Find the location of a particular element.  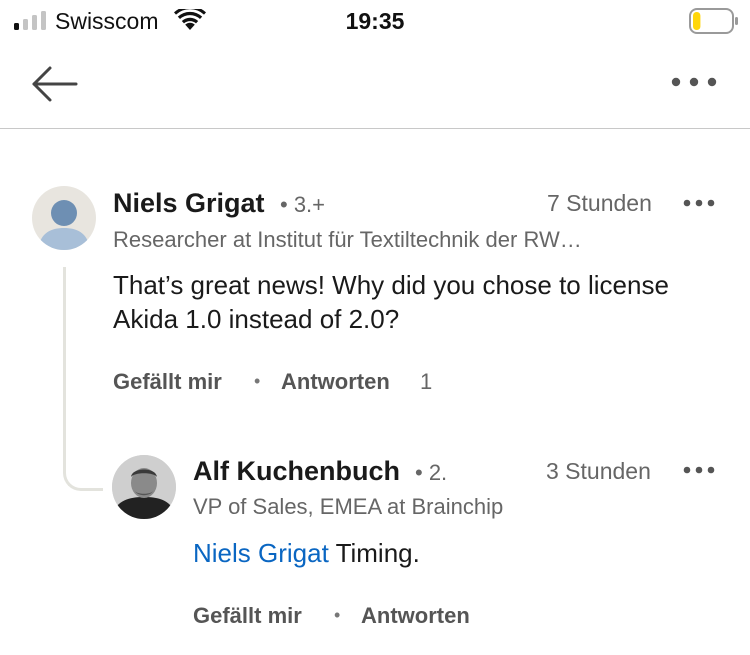

author-headline: VP of Sales, EMEA at Brainchip is located at coordinates (348, 506).